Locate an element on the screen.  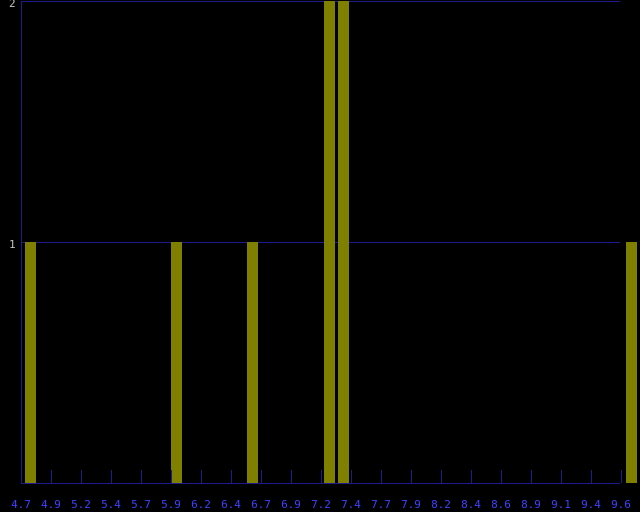
x-tick-label: 4.9 is located at coordinates (51, 504).